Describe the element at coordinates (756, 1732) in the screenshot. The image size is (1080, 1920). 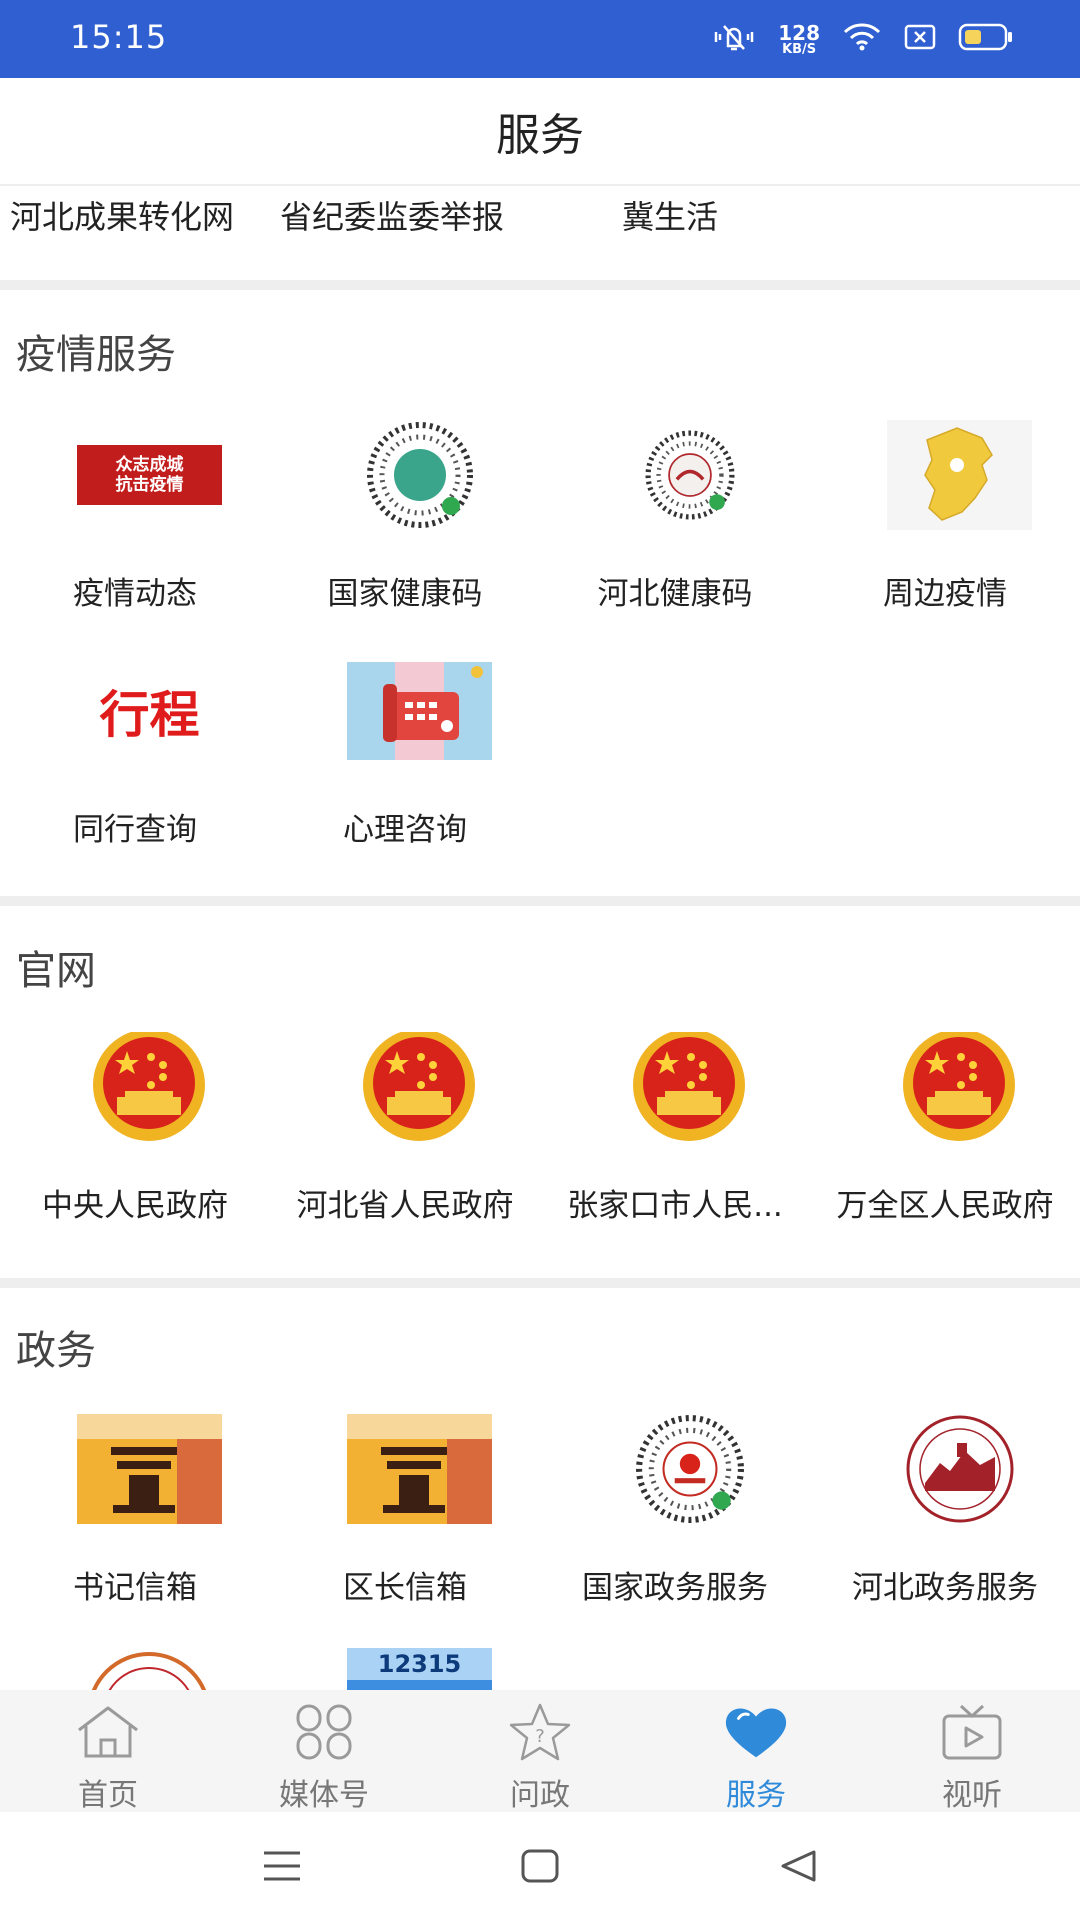
I see `heart-icon` at that location.